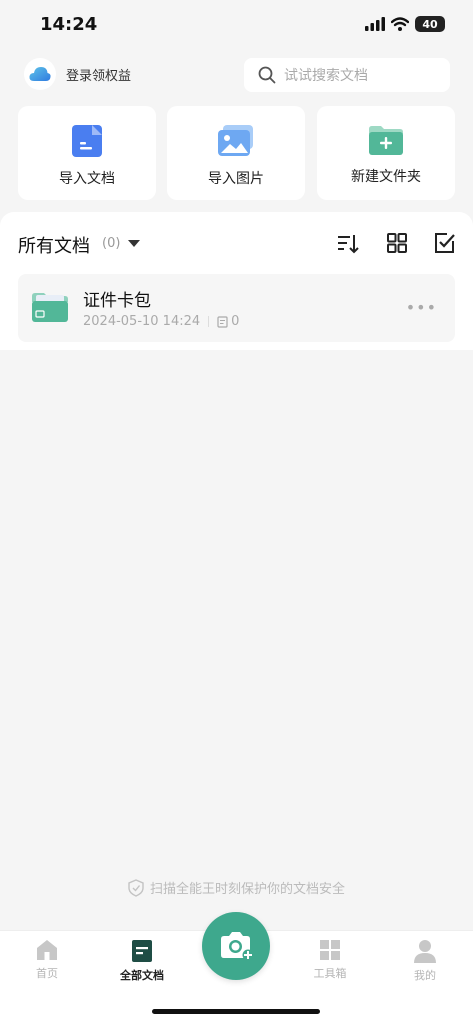 This screenshot has height=1024, width=473. I want to click on section-title: 所有文档, so click(54, 245).